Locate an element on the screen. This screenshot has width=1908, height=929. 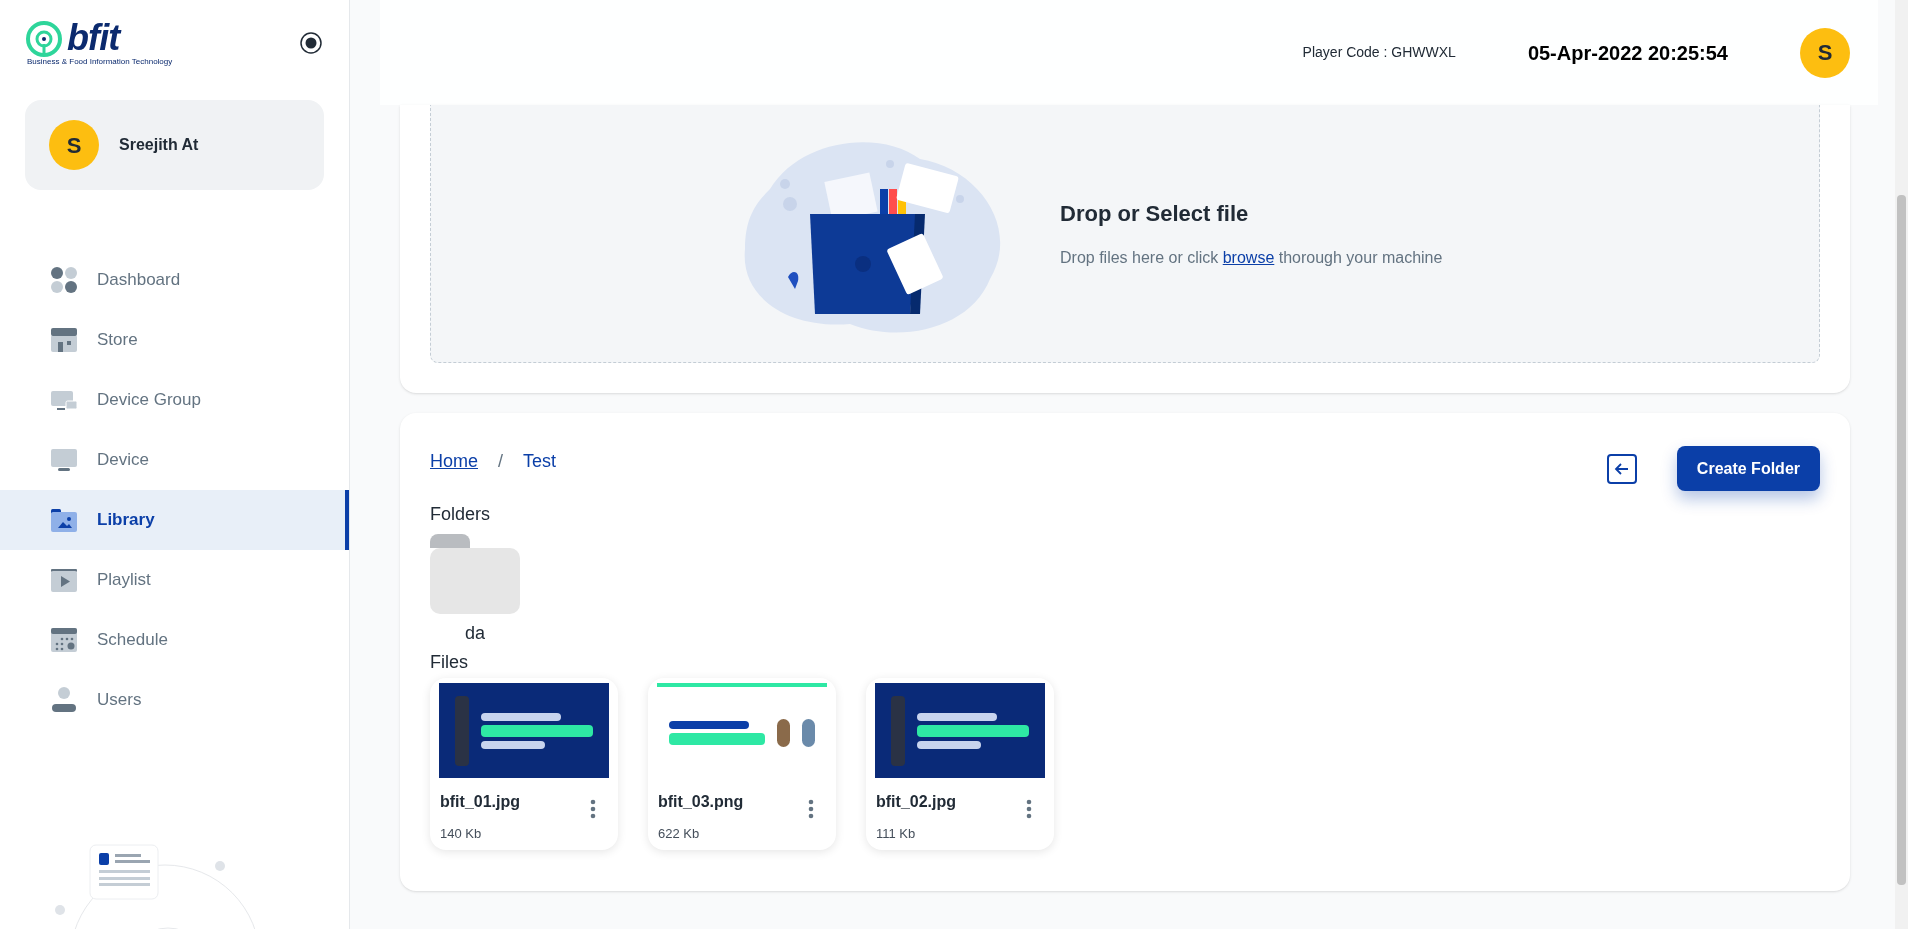
file-size: 622 Kb is located at coordinates (679, 834).